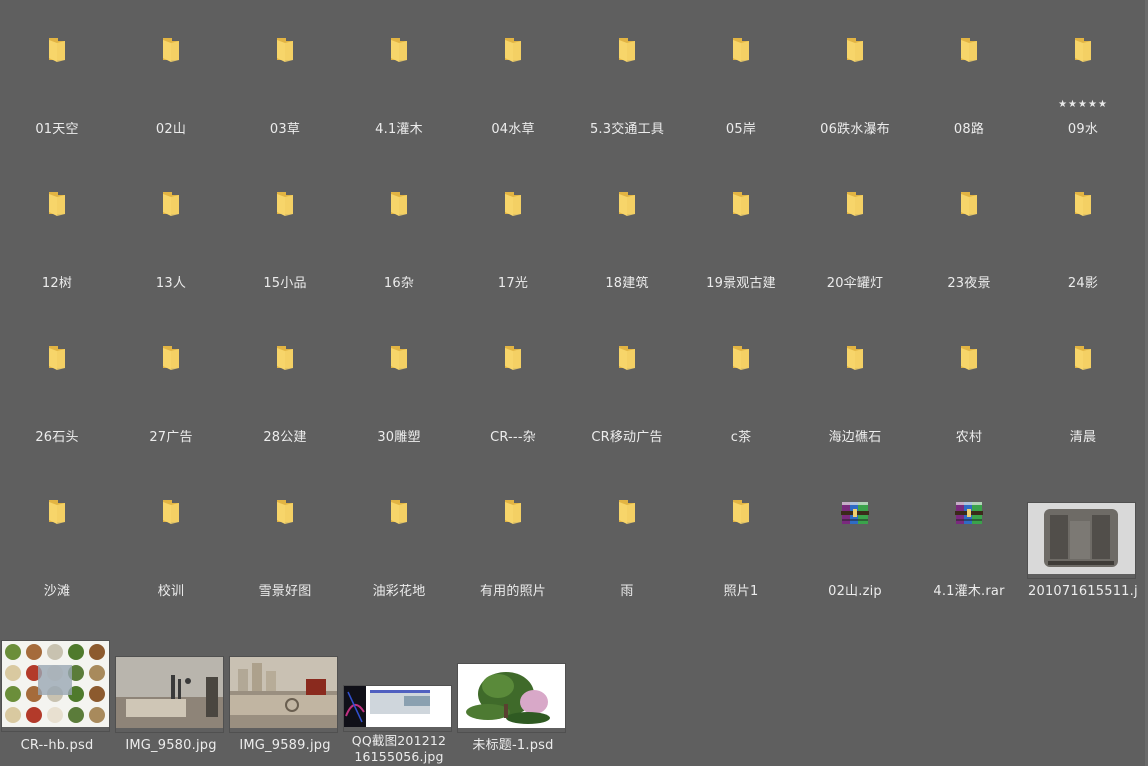  Describe the element at coordinates (1083, 104) in the screenshot. I see `rating-stars: ★★★★★` at that location.